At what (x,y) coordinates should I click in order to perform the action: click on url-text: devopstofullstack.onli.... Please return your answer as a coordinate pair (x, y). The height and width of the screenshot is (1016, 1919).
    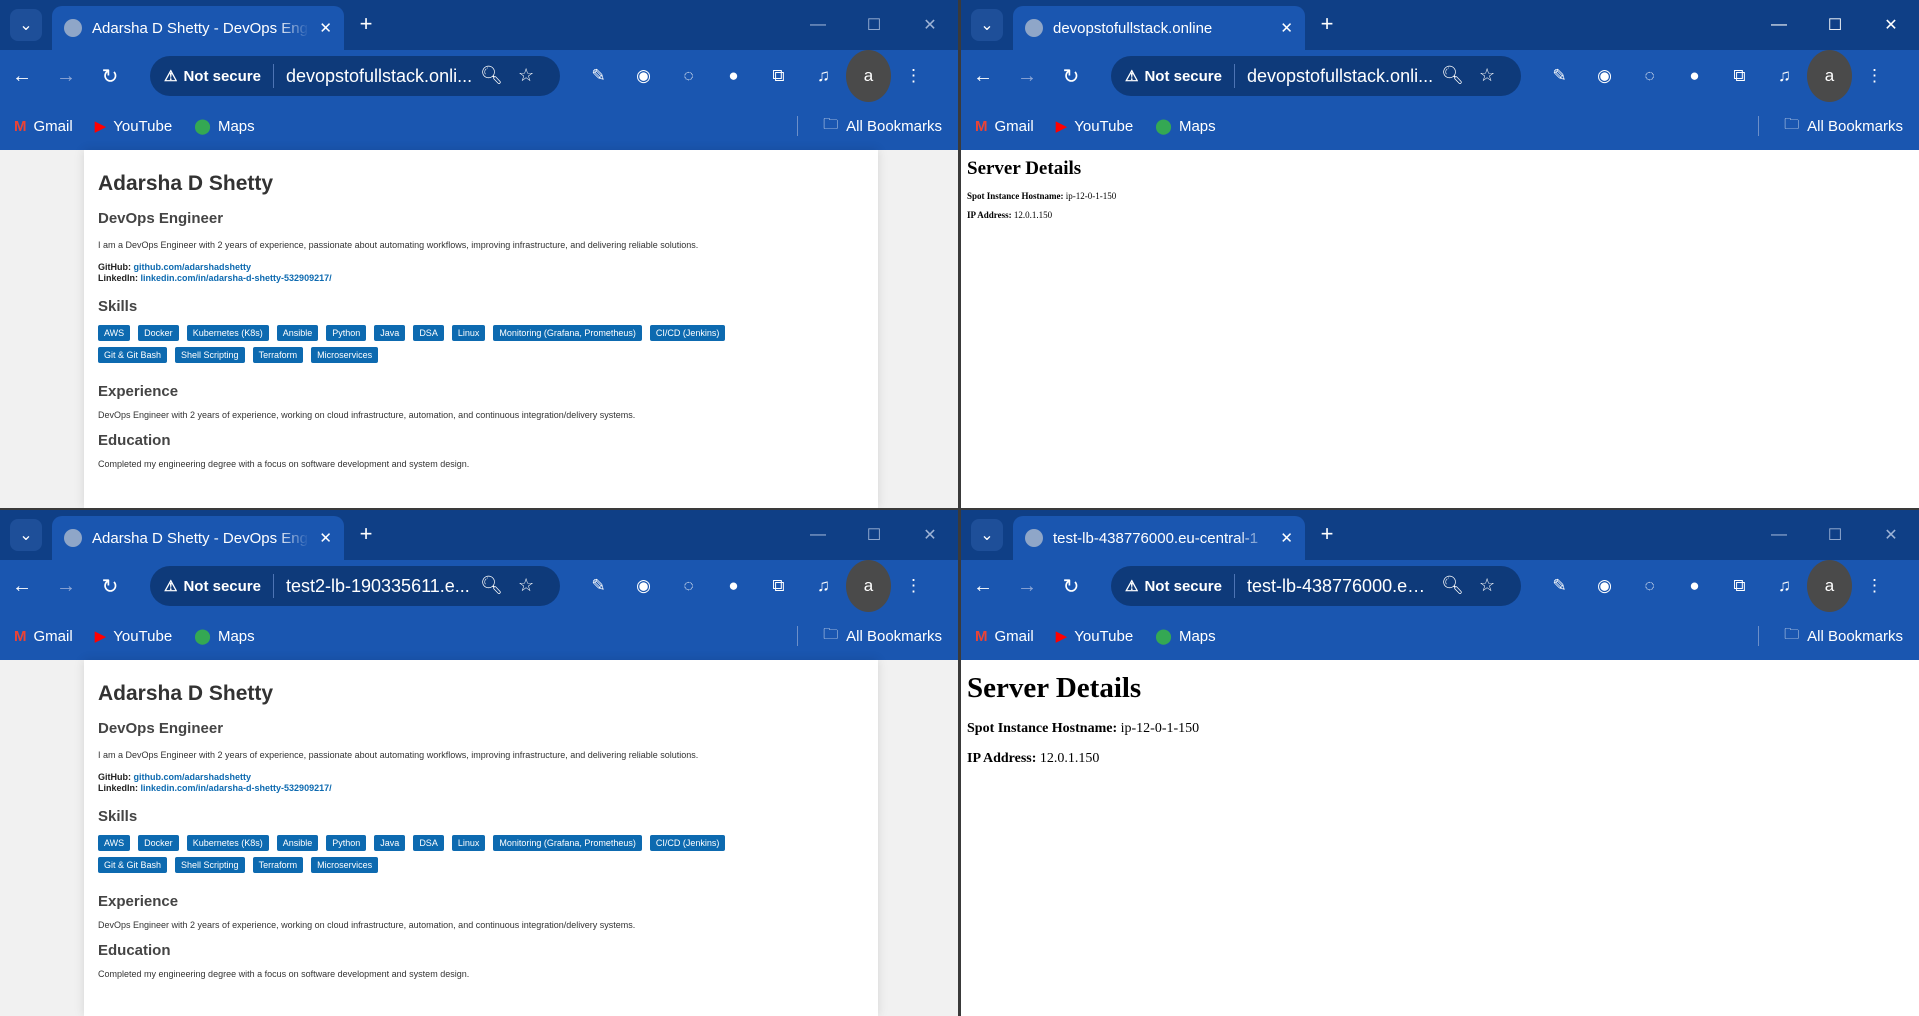
    Looking at the image, I should click on (374, 76).